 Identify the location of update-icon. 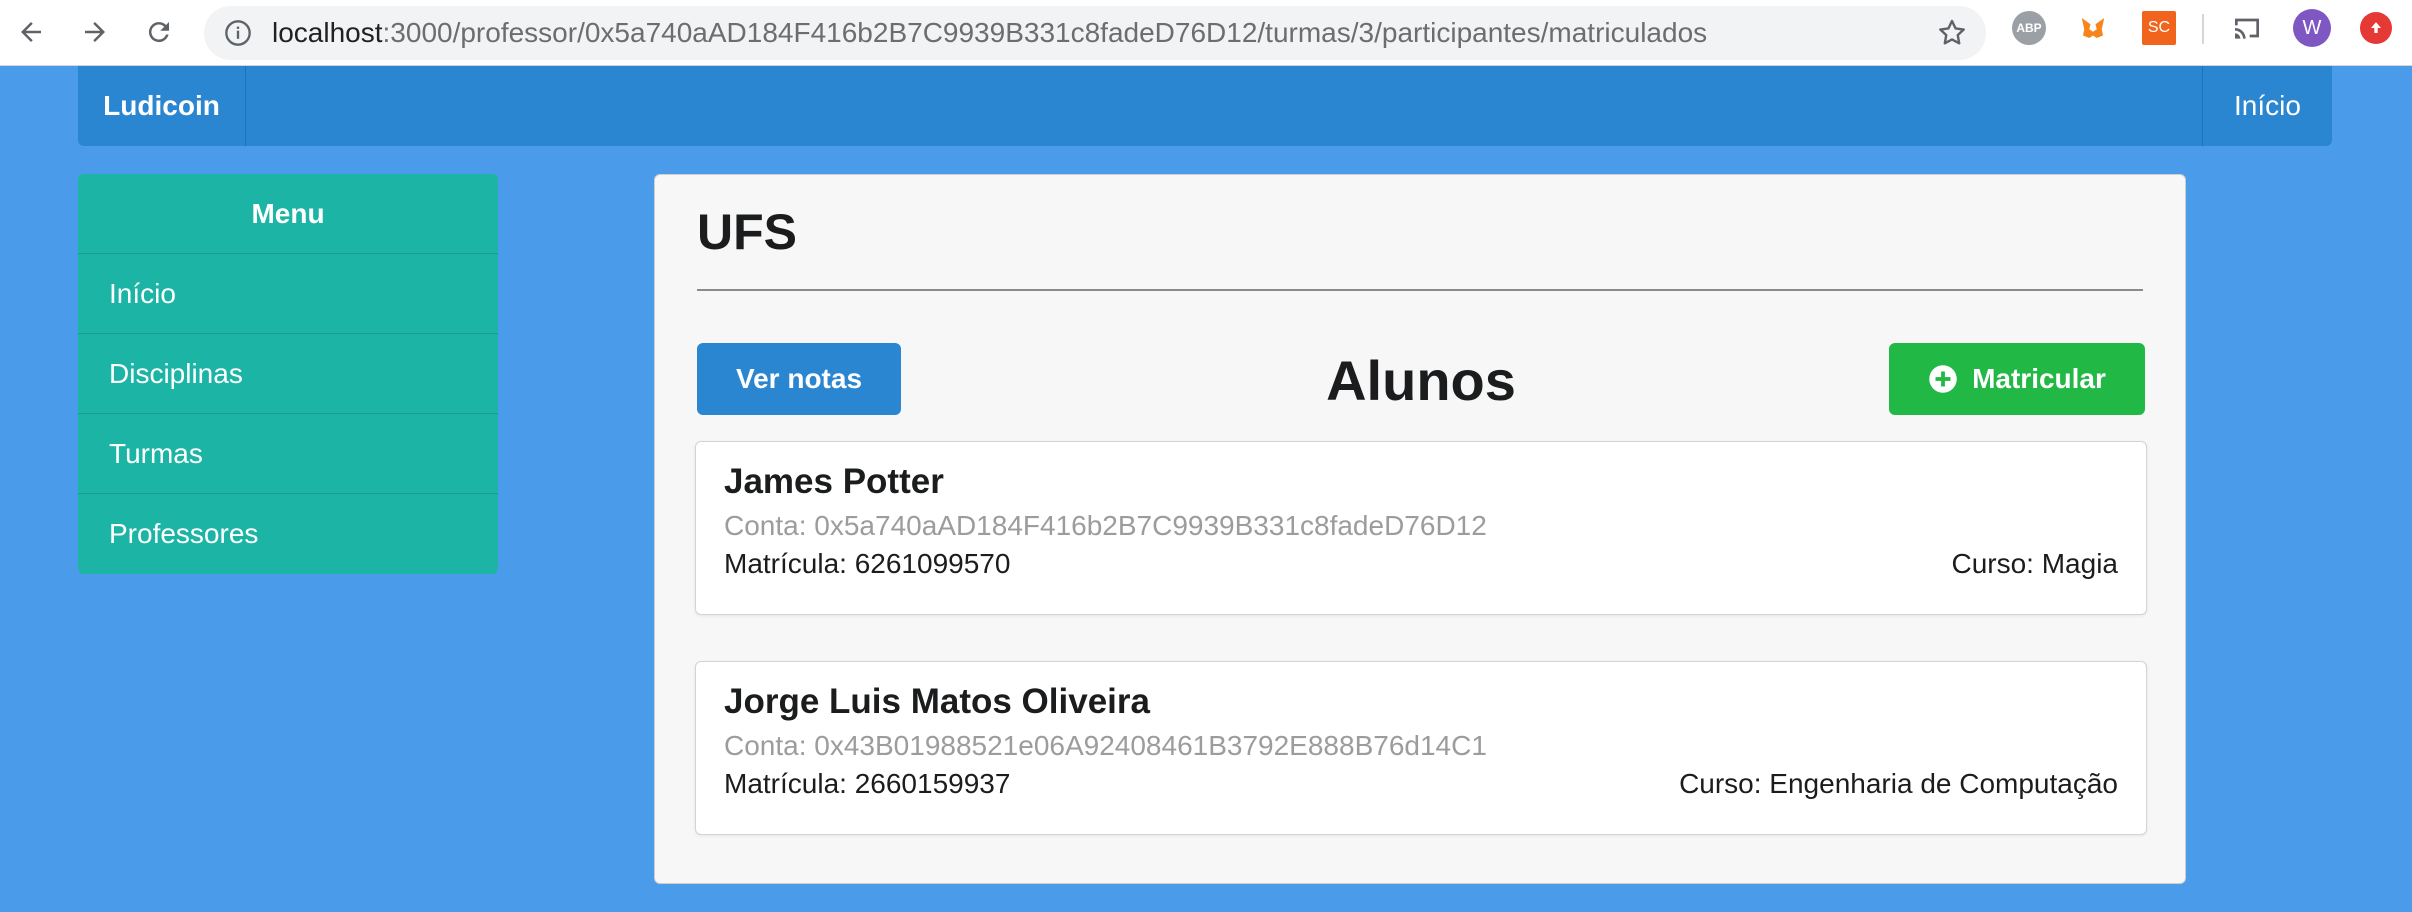
(2376, 28).